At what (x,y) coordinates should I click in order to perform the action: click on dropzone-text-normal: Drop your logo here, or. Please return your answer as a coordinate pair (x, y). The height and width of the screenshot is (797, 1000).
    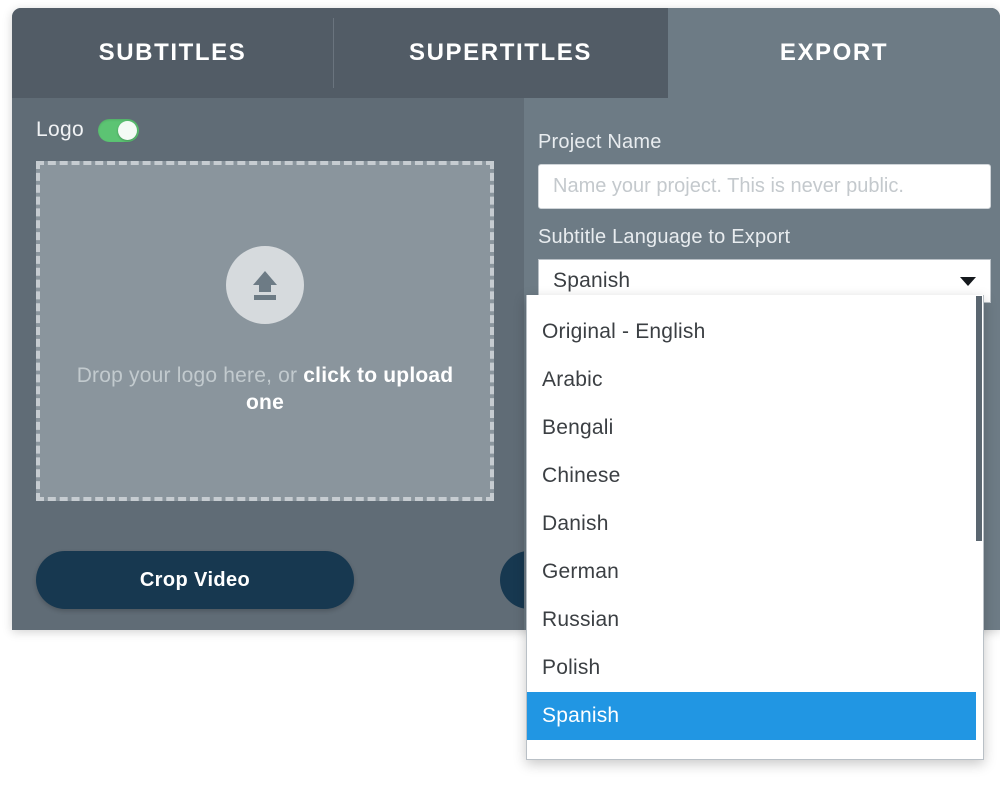
    Looking at the image, I should click on (190, 375).